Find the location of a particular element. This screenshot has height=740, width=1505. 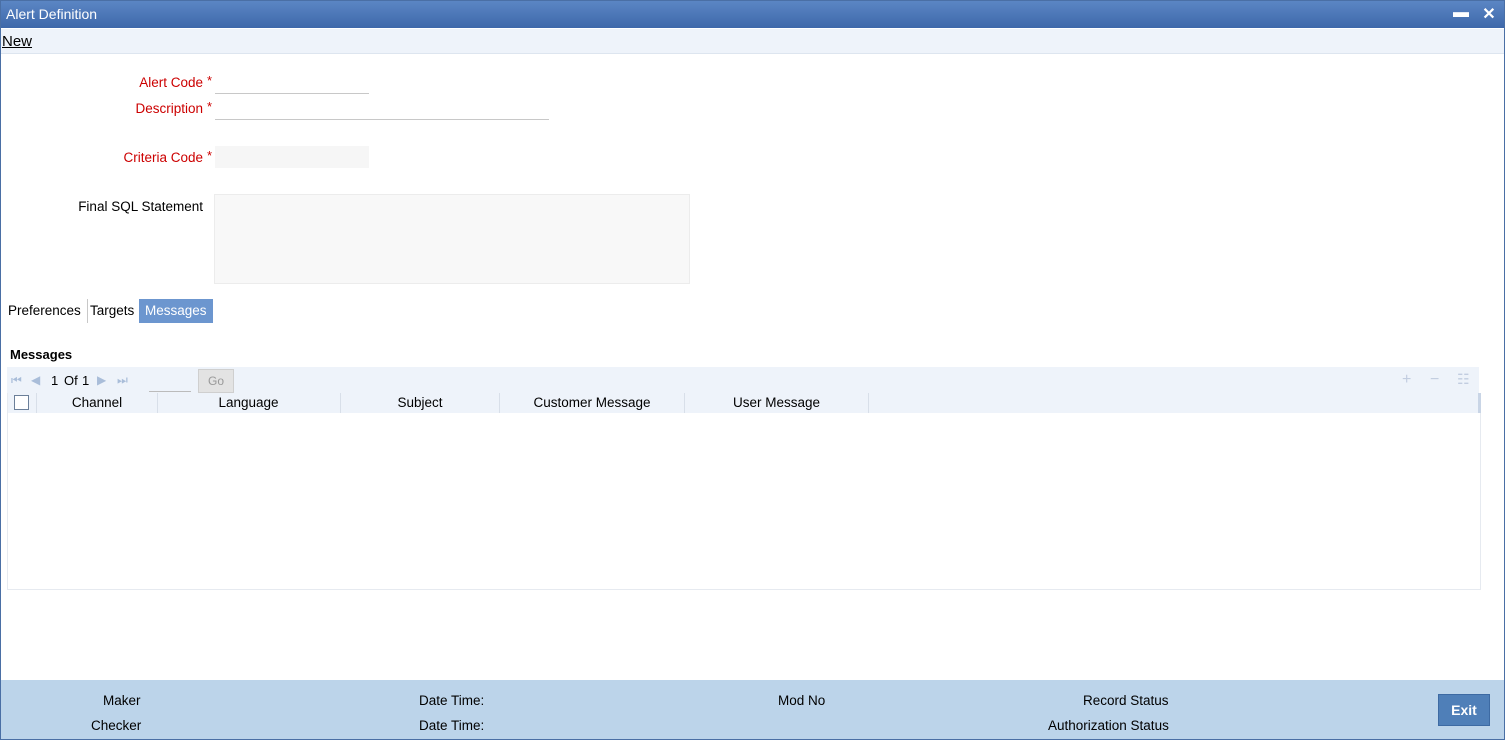

criteria-code-input is located at coordinates (292, 157).